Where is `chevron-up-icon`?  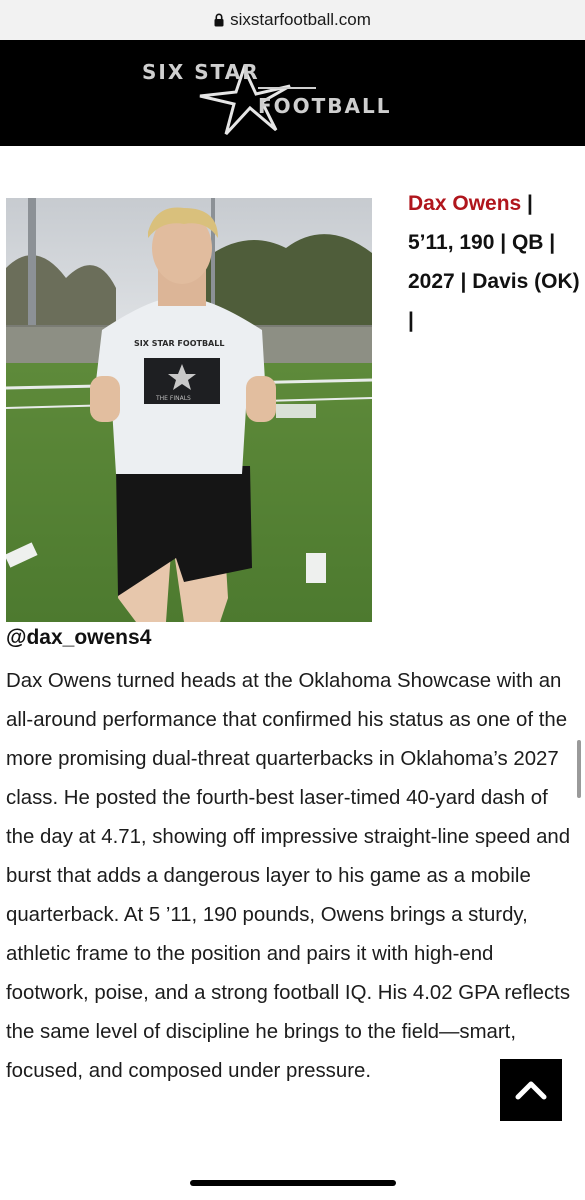
chevron-up-icon is located at coordinates (531, 1090).